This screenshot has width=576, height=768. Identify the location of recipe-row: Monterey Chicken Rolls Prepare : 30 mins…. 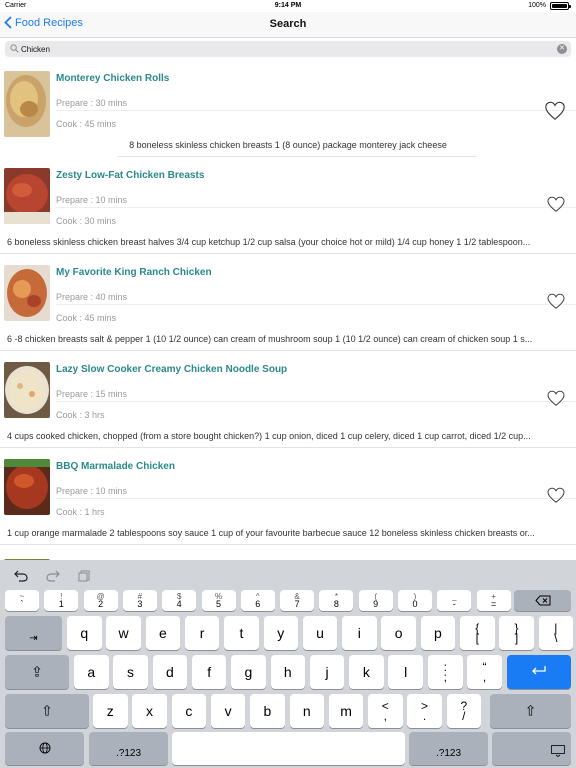
(288, 108).